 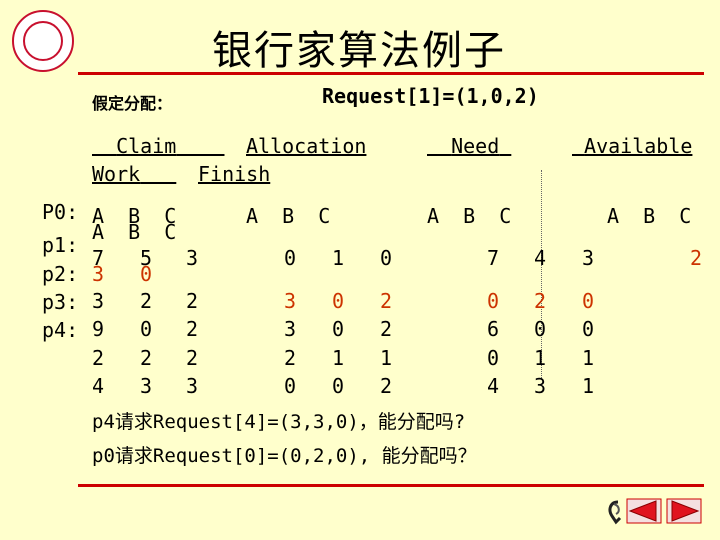 What do you see at coordinates (359, 51) in the screenshot?
I see `page-title: 银行家算法例子` at bounding box center [359, 51].